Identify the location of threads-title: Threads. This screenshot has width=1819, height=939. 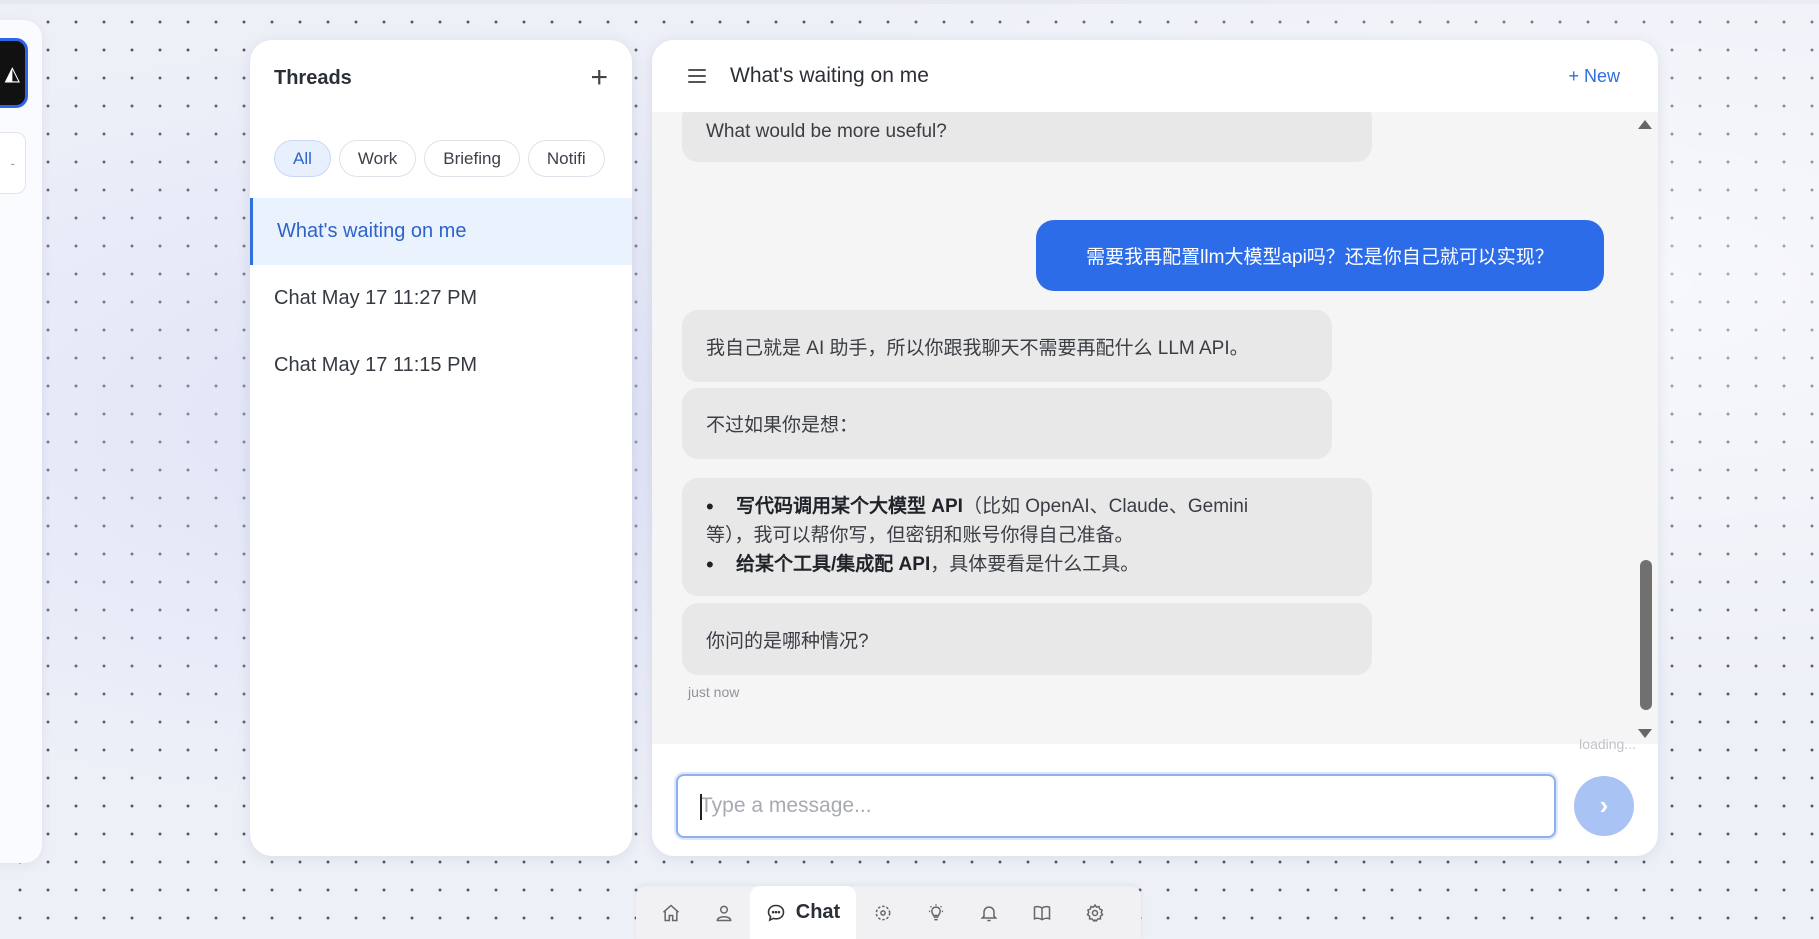
(313, 77).